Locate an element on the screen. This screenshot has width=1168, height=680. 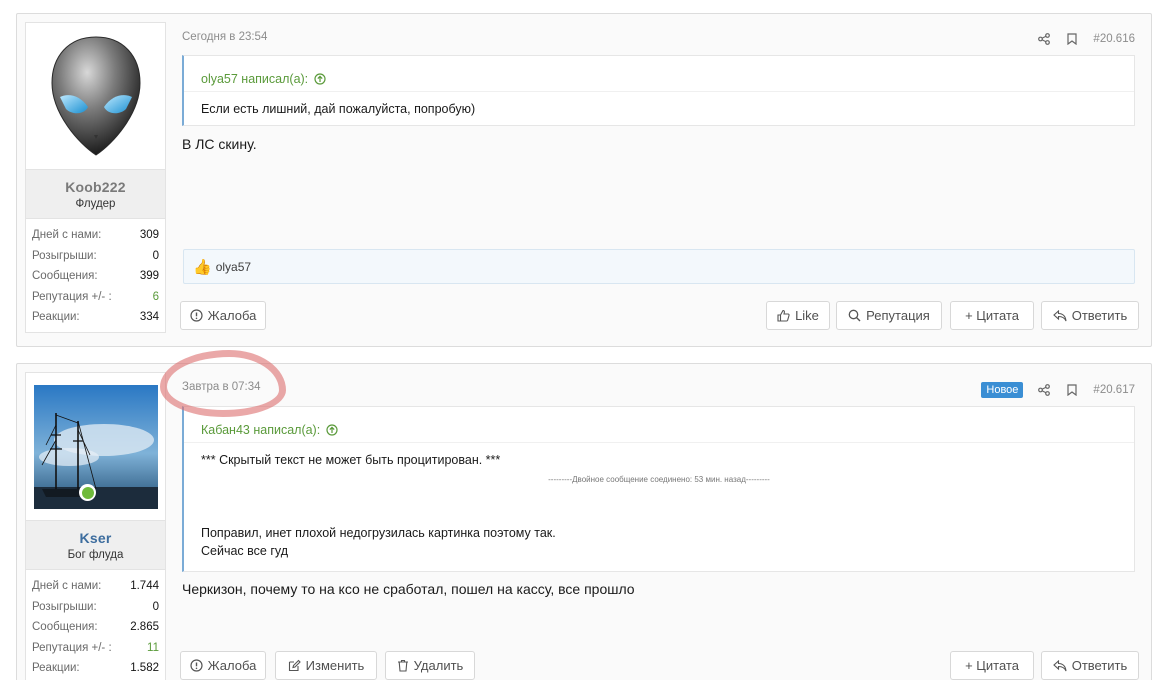
quote-author: Кабан43 написал(а): is located at coordinates (260, 430).